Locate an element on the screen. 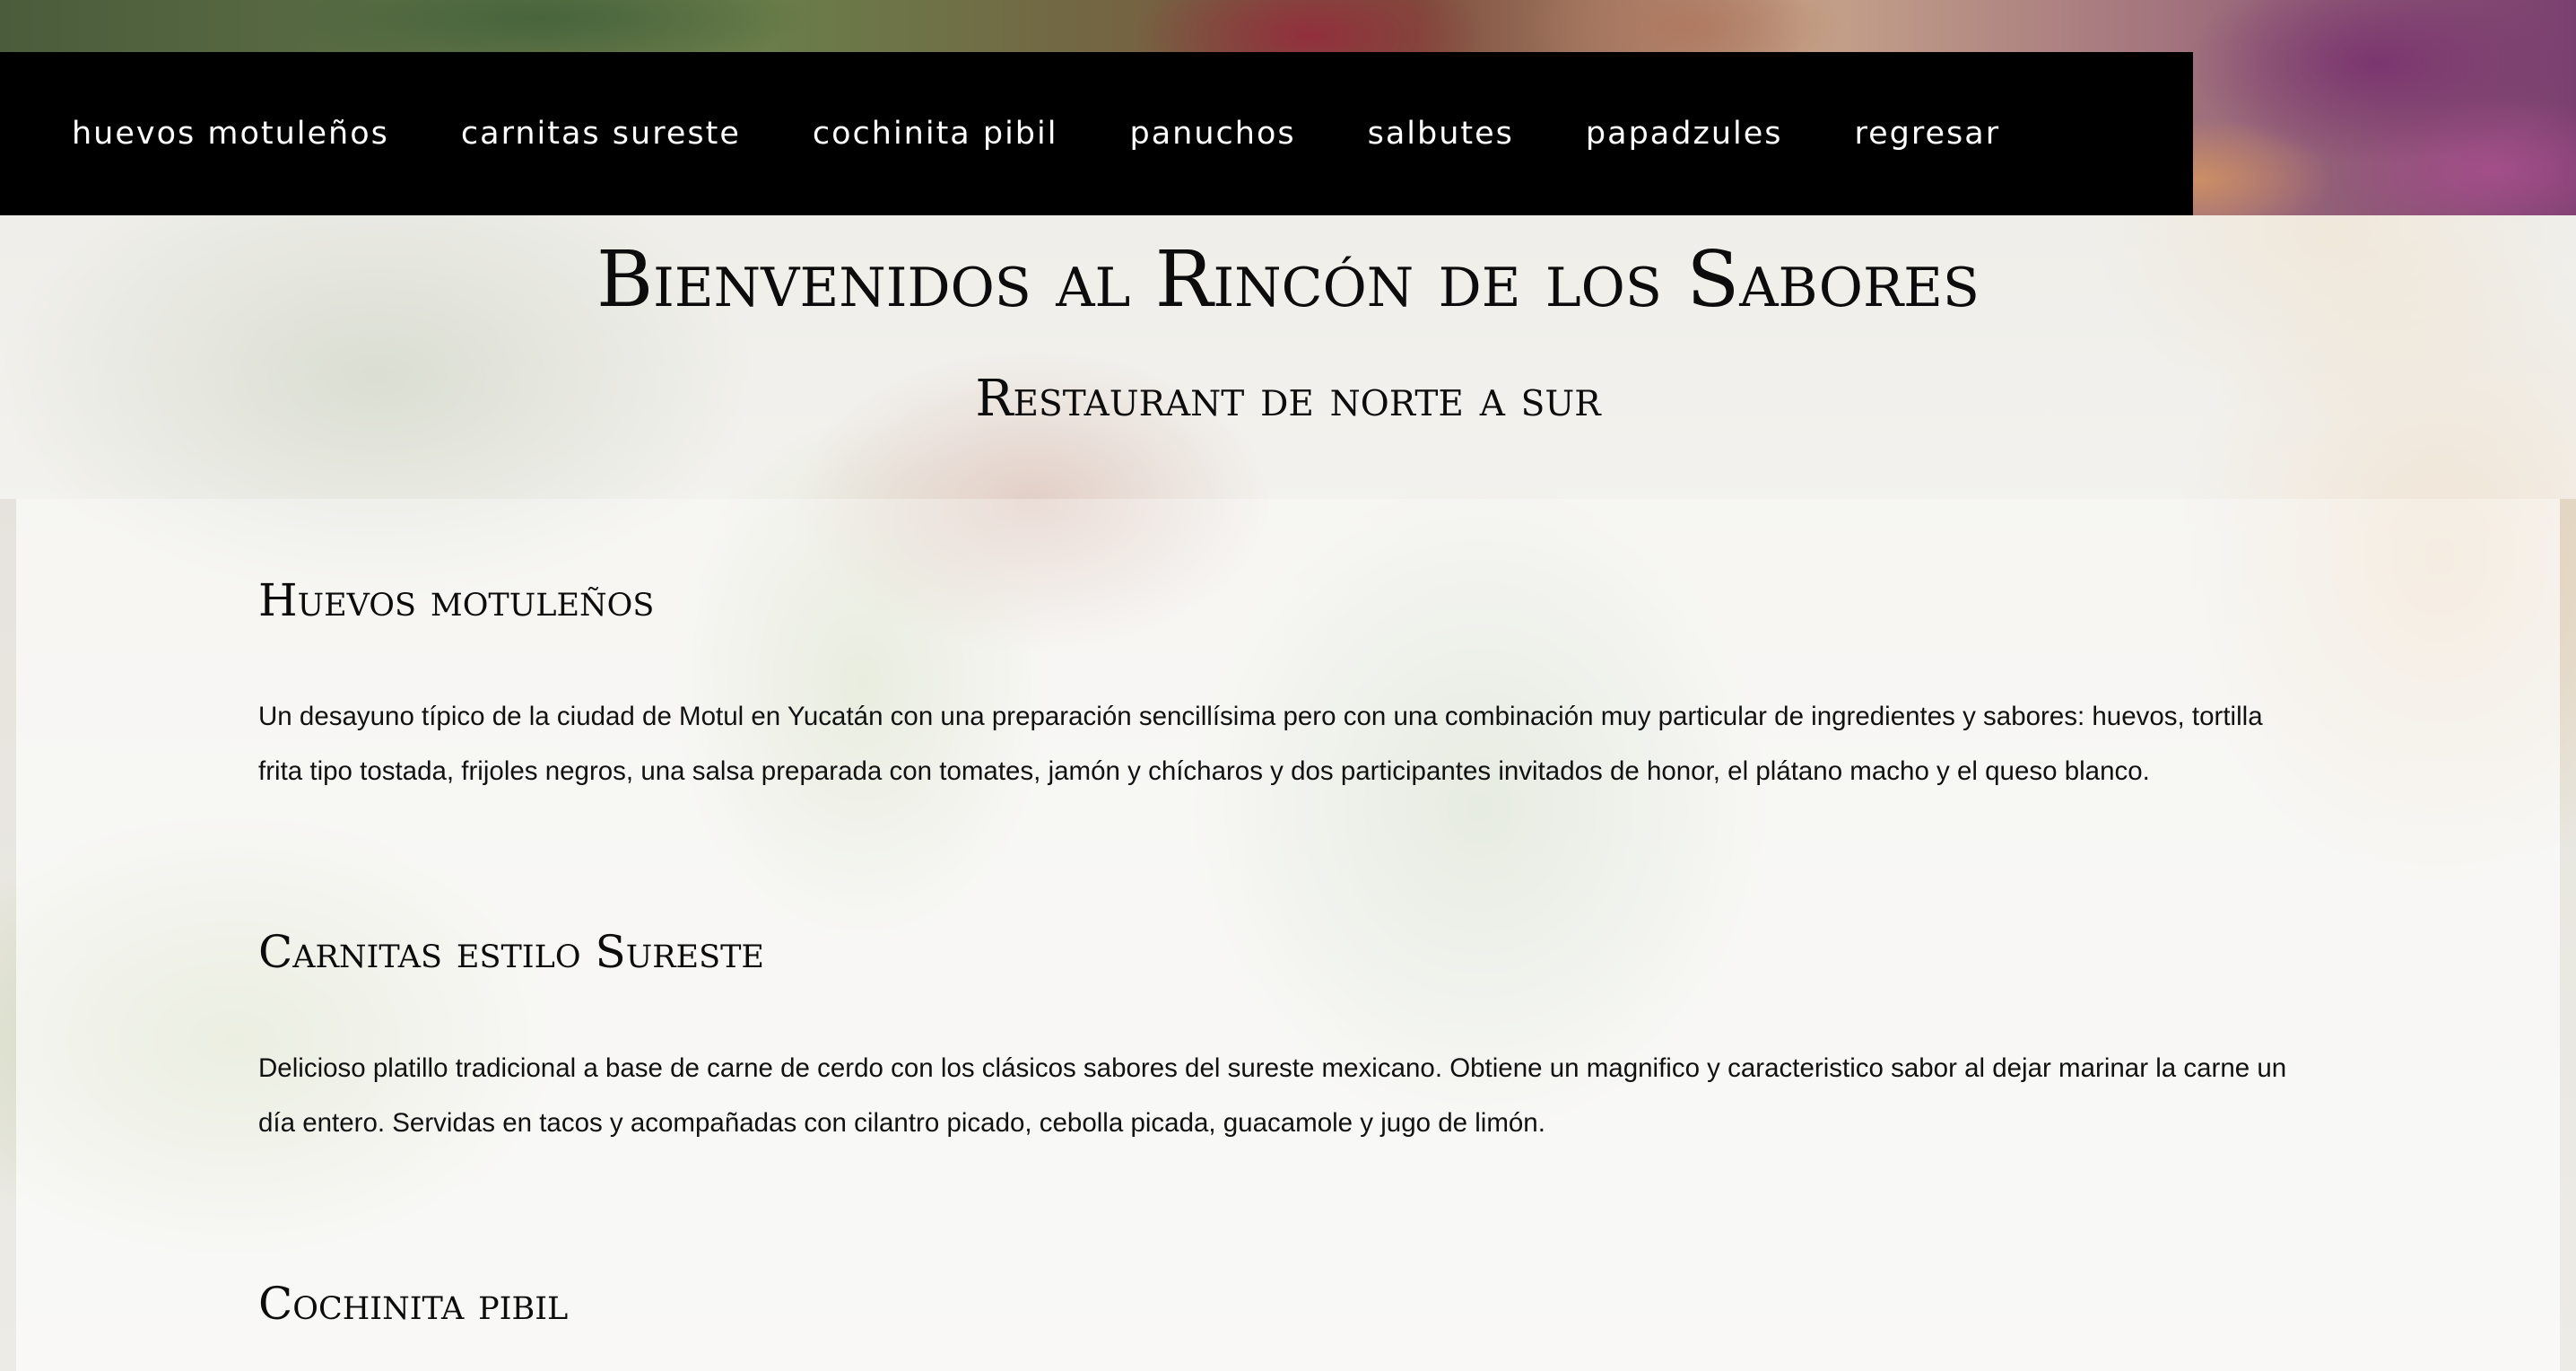  nav-link-panuchos: panuchos is located at coordinates (1212, 134).